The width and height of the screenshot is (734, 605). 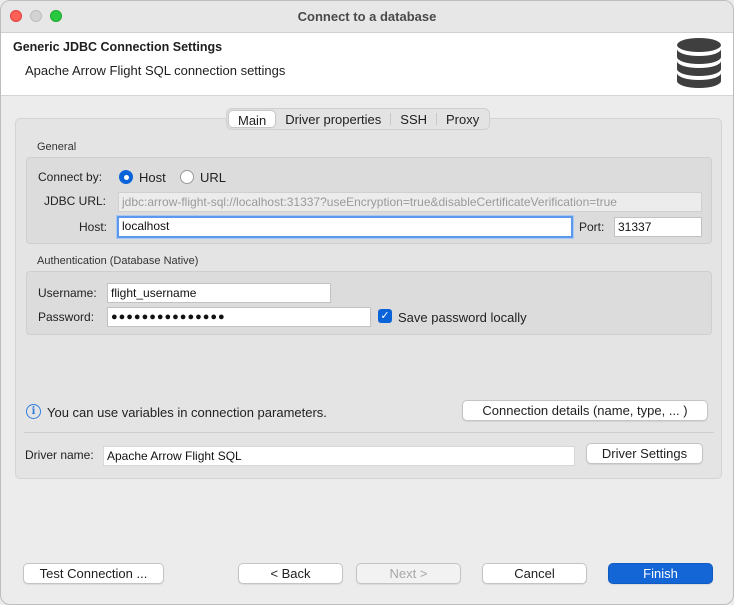 I want to click on general-group-label: General, so click(x=57, y=147).